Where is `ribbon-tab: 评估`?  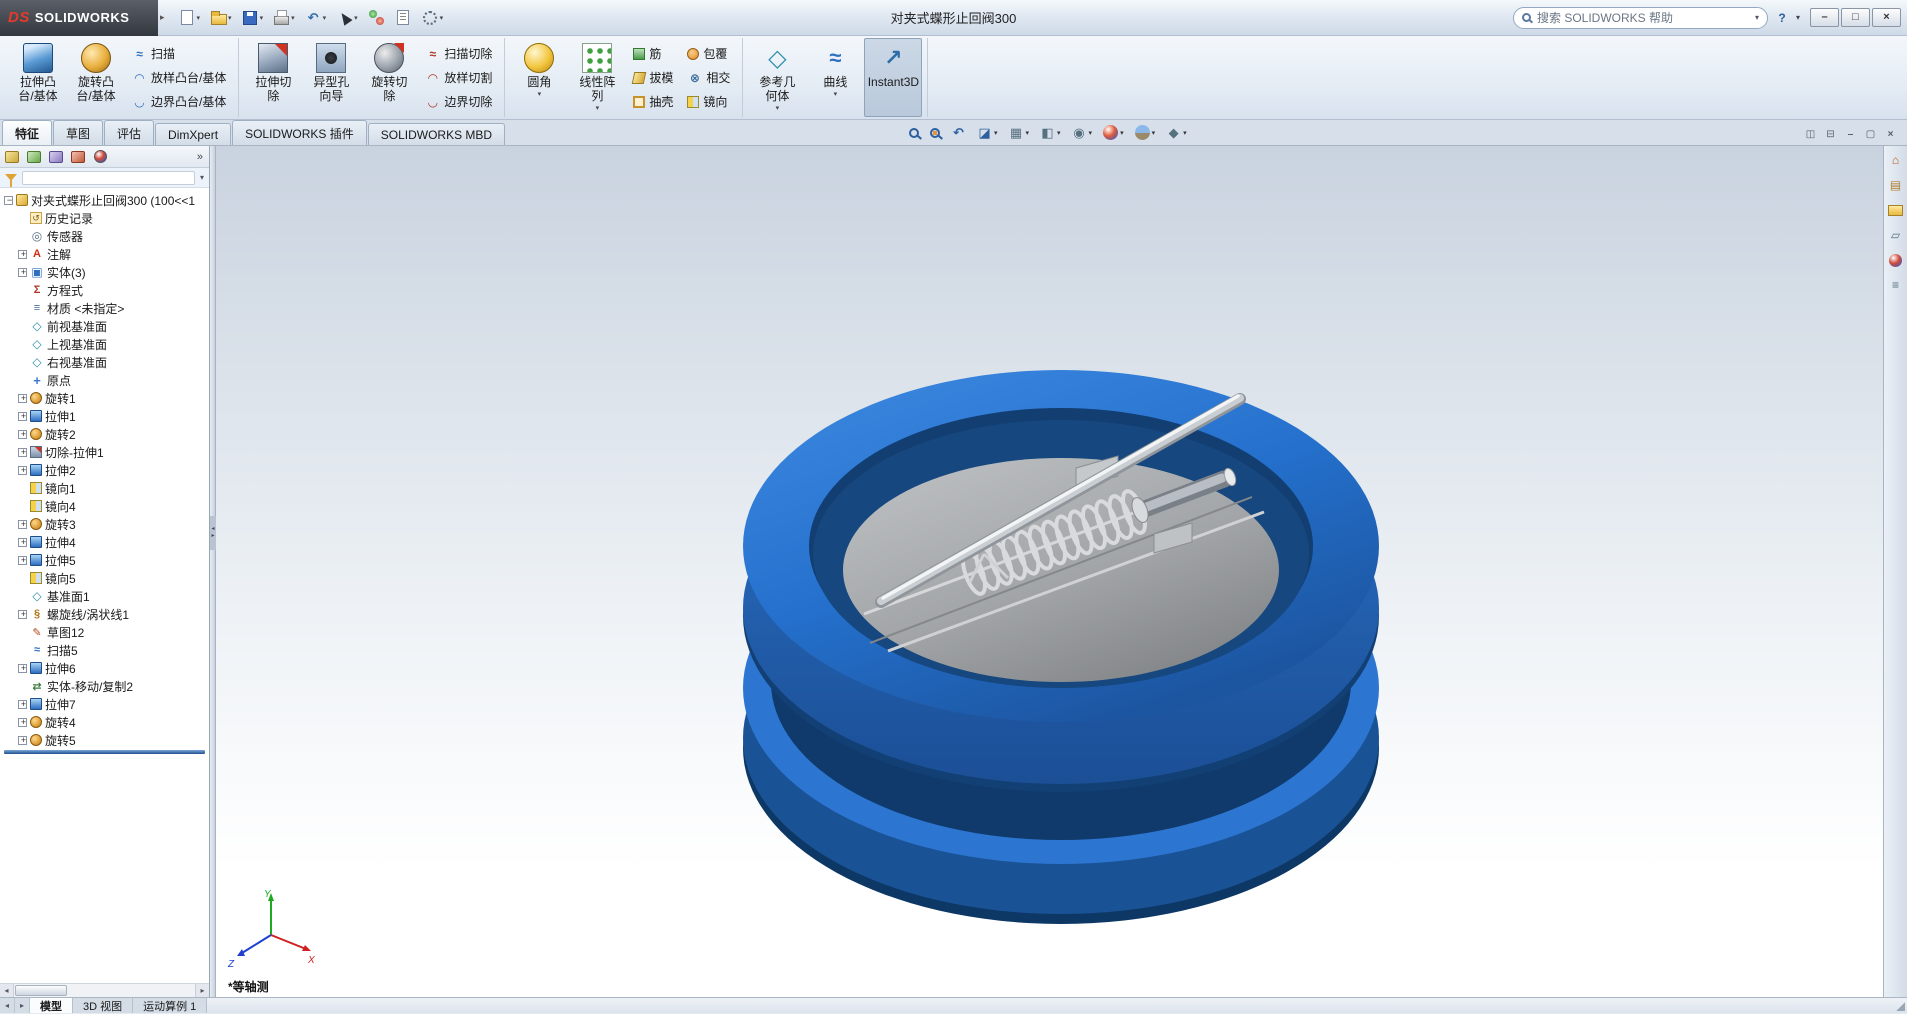
ribbon-tab: 评估 is located at coordinates (129, 132).